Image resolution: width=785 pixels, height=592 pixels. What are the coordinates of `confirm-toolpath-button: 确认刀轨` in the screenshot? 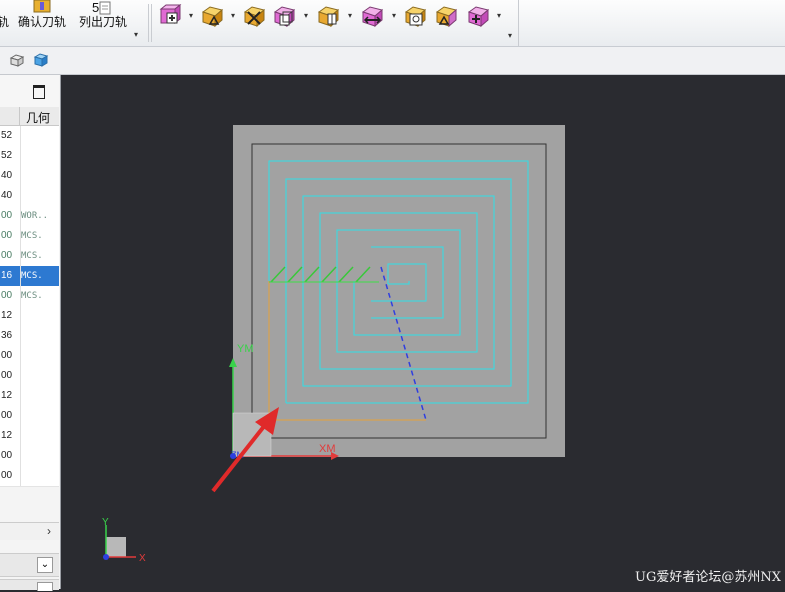 It's located at (42, 22).